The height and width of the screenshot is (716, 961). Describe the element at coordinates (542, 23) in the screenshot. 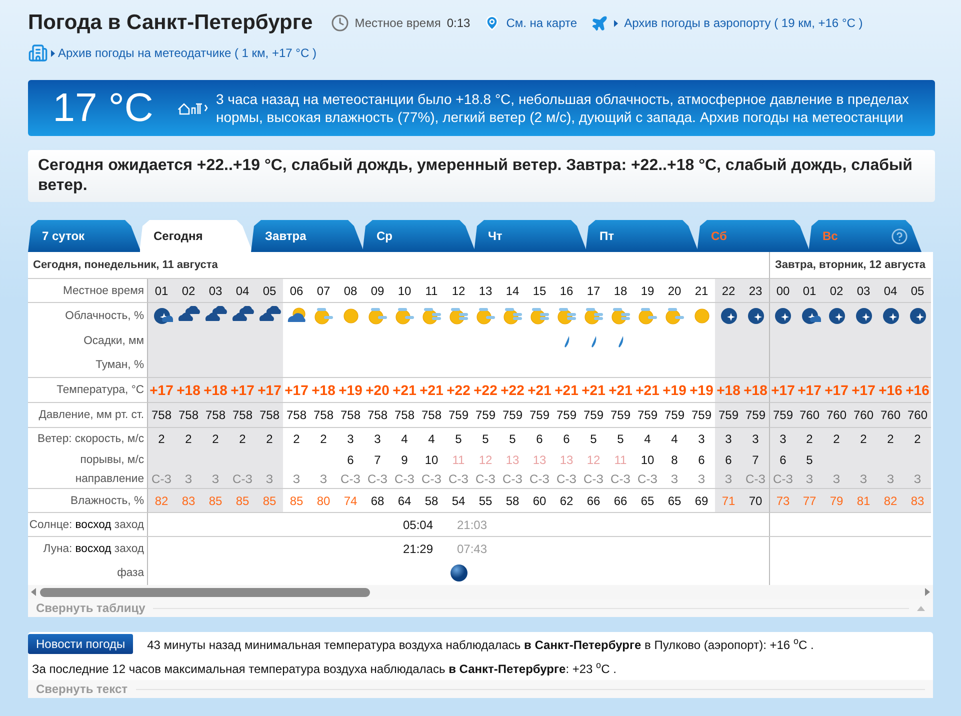

I see `map-link: См. на карте` at that location.